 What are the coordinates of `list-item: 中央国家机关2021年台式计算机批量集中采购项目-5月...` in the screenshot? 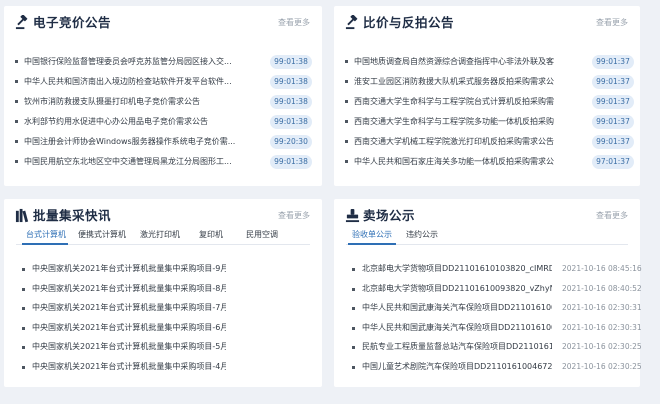 It's located at (163, 349).